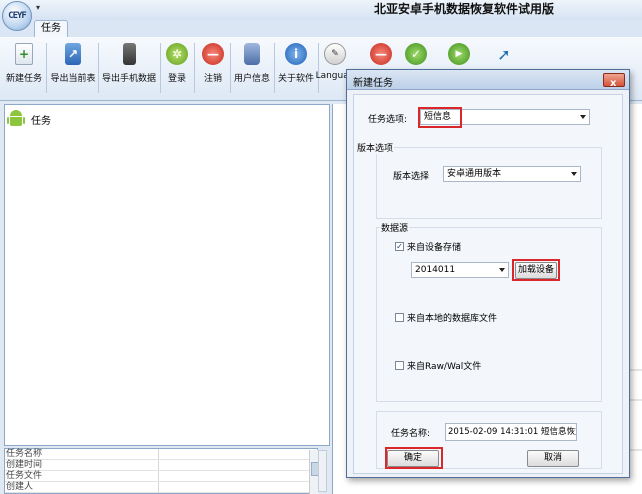  What do you see at coordinates (636, 410) in the screenshot?
I see `background-decoration` at bounding box center [636, 410].